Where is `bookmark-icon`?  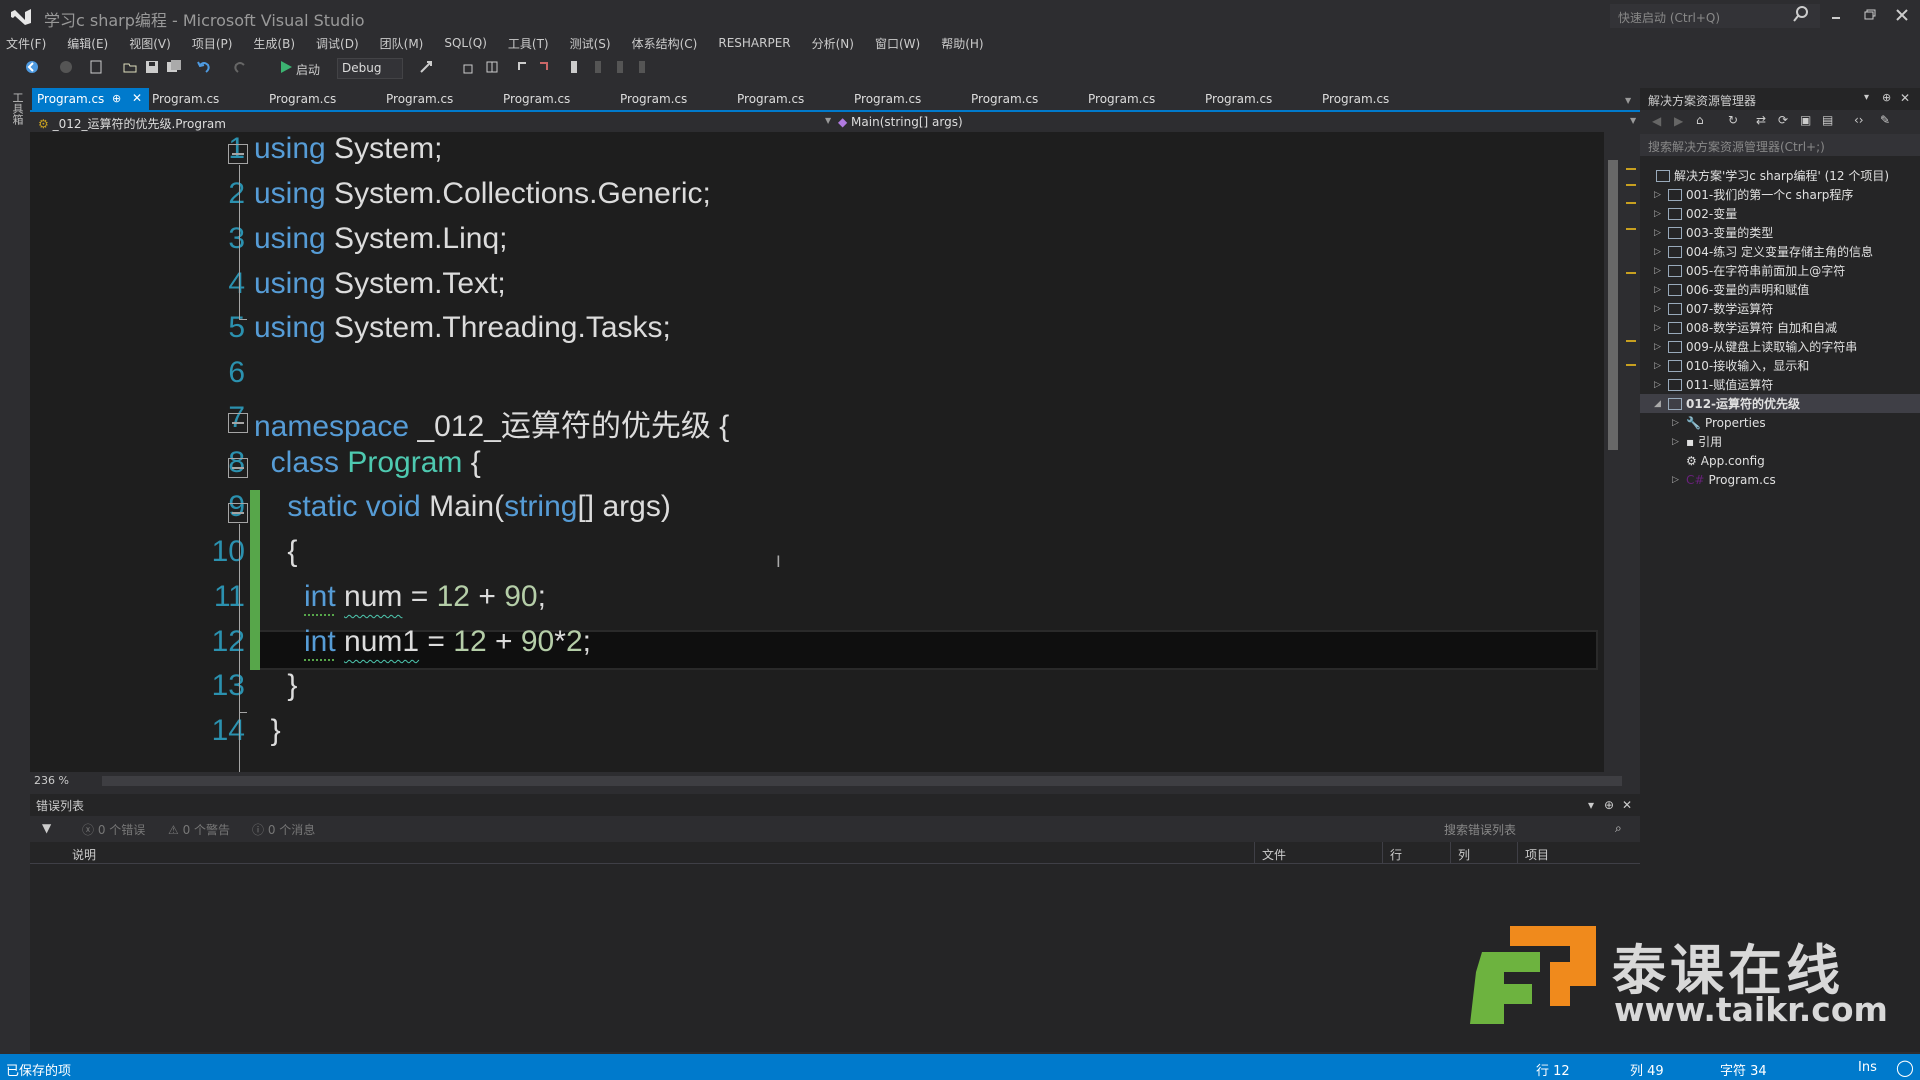 bookmark-icon is located at coordinates (574, 67).